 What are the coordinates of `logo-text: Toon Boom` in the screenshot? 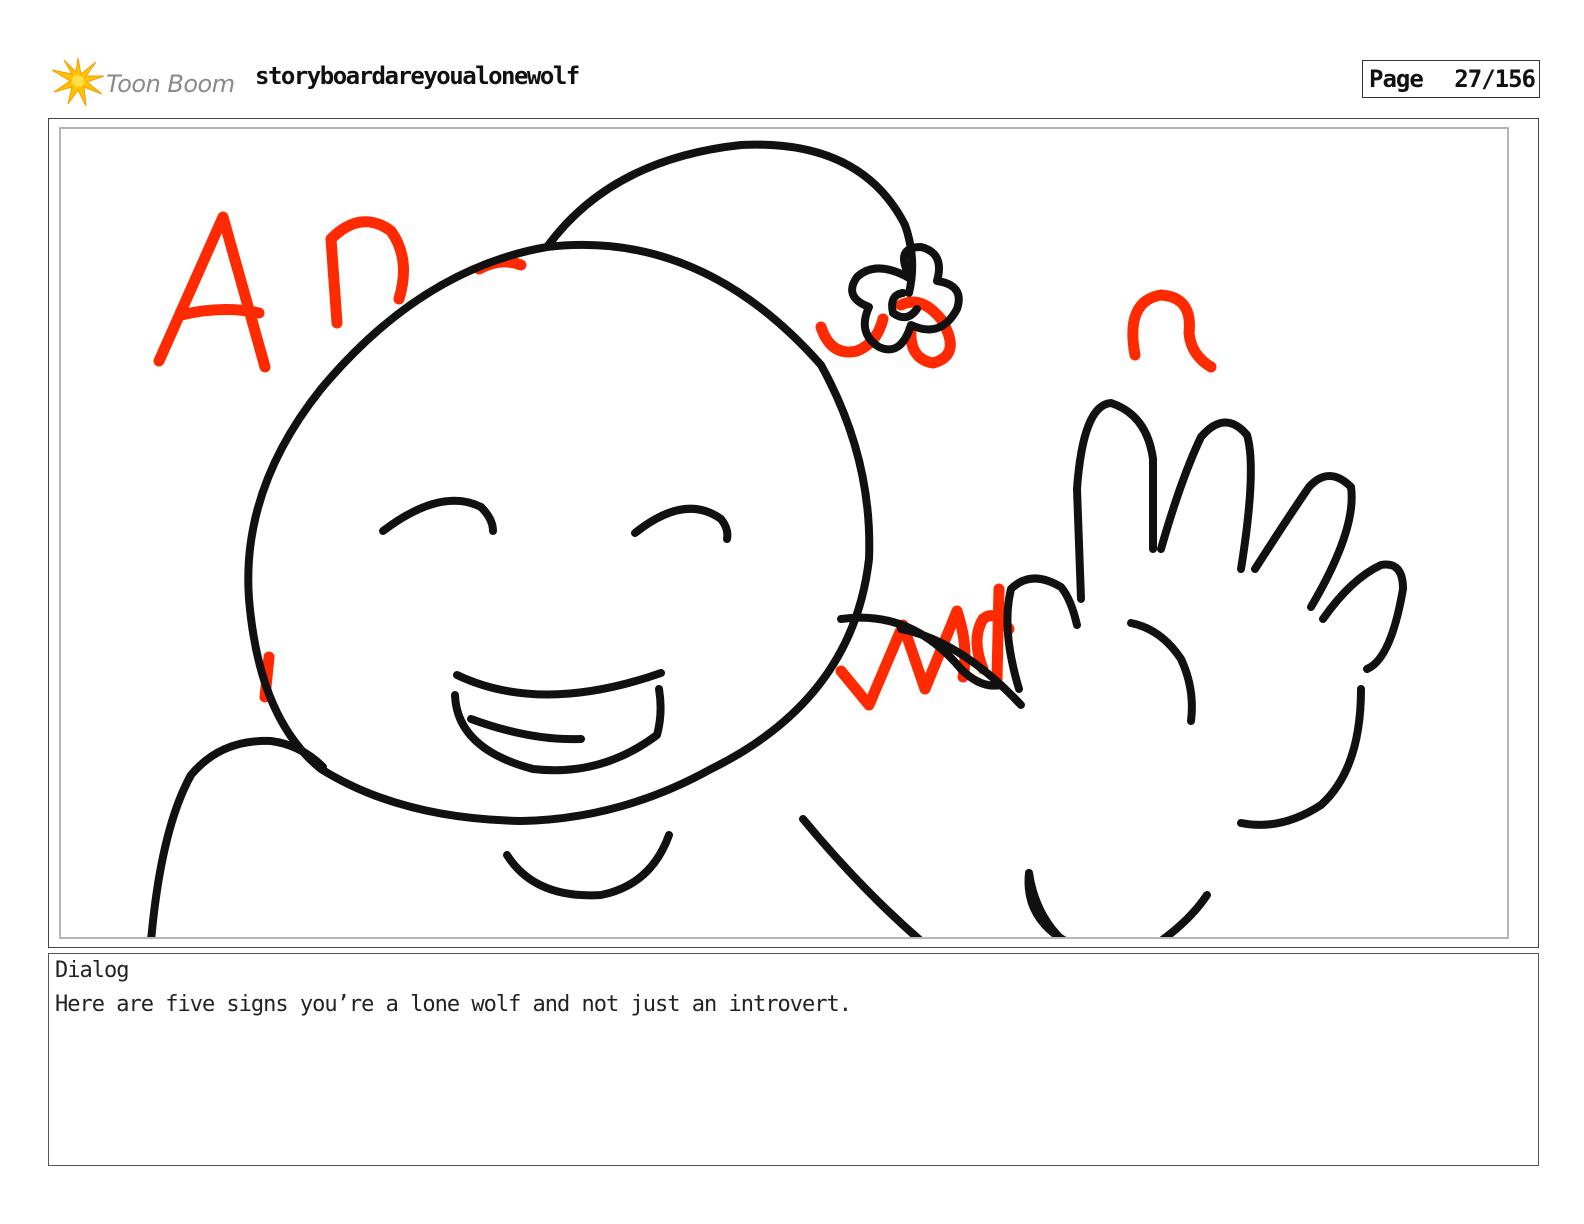 It's located at (170, 84).